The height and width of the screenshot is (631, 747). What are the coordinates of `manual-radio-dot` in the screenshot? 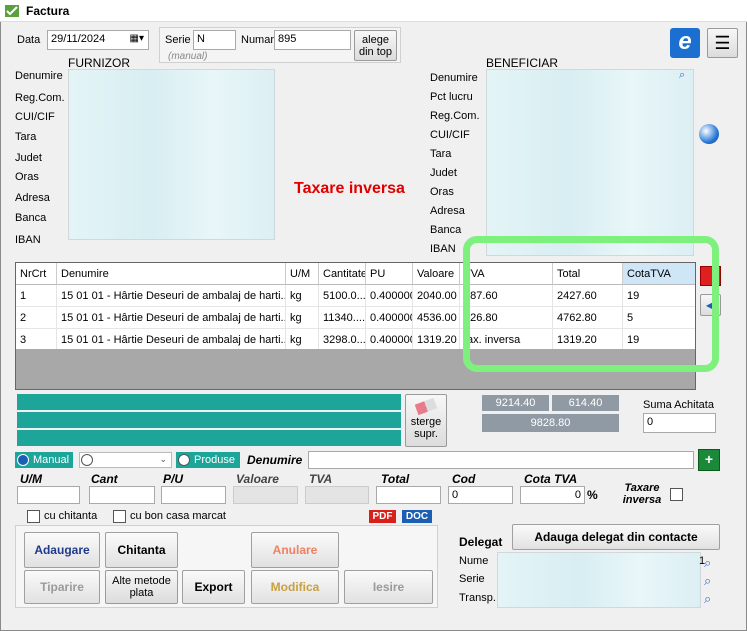 It's located at (23, 460).